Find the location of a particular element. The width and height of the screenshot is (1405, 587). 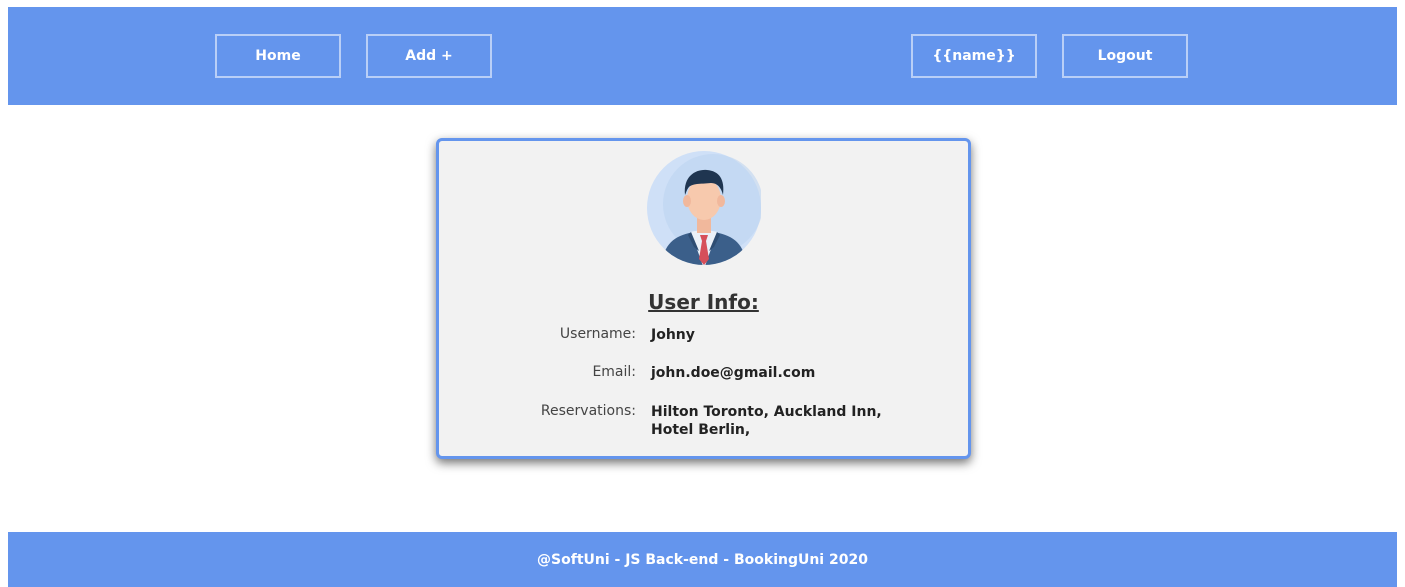

user-name-link: {{name}} is located at coordinates (974, 56).